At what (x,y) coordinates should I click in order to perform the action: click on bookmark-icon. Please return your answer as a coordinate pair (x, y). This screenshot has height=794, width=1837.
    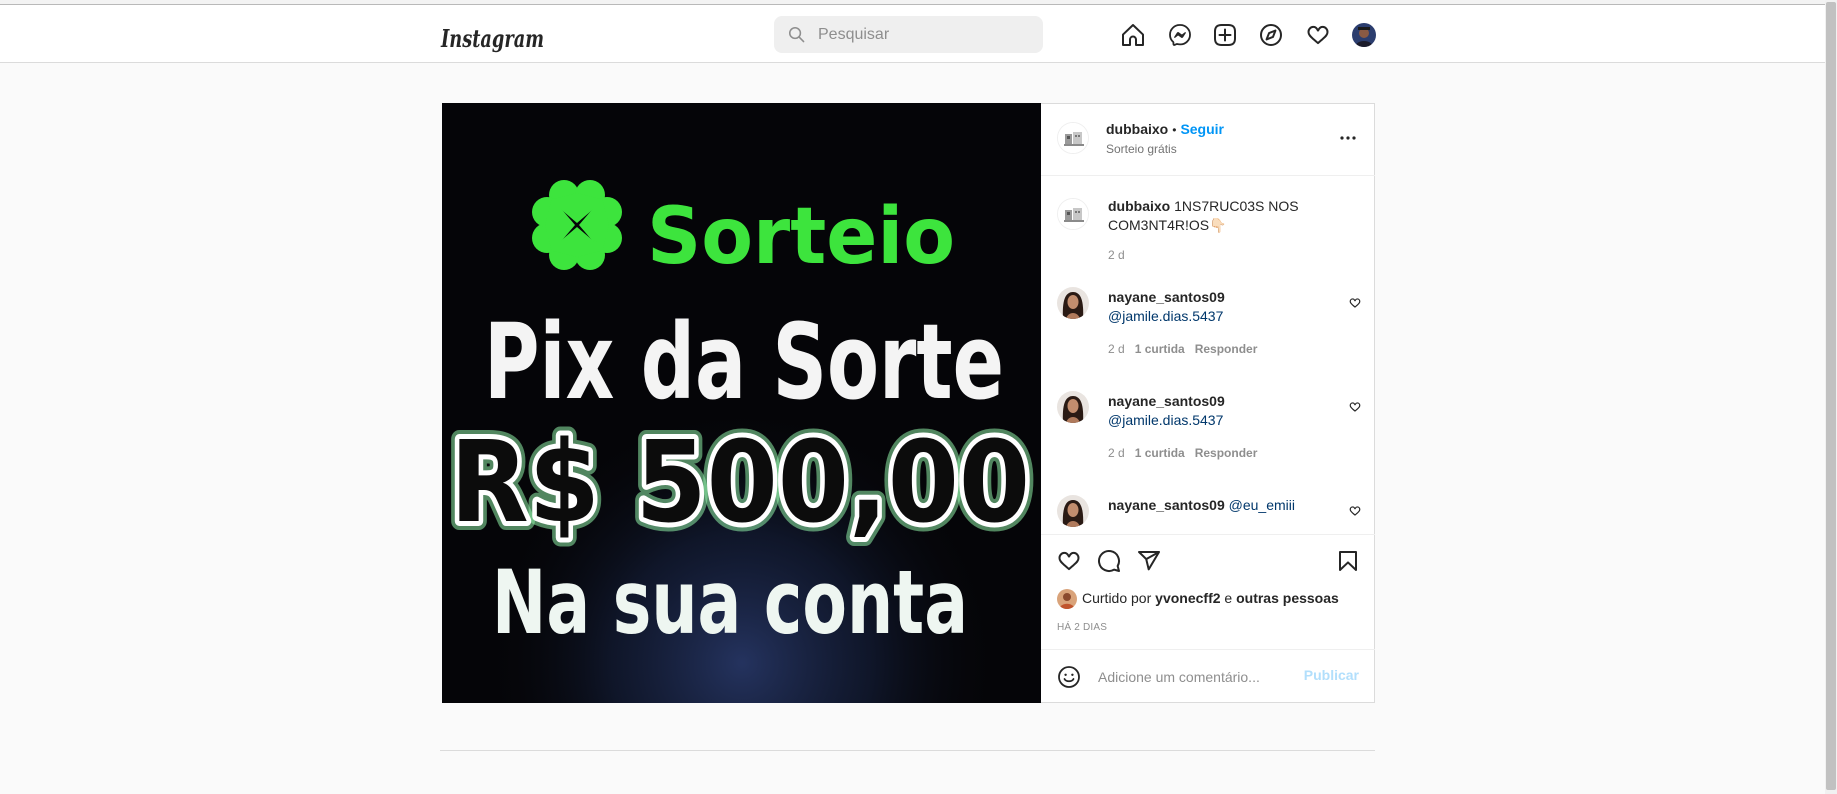
    Looking at the image, I should click on (1348, 561).